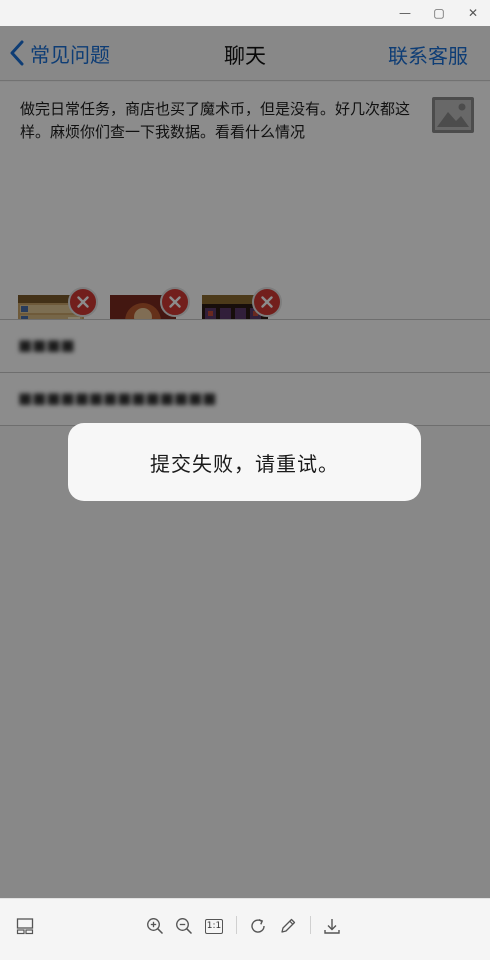 This screenshot has width=490, height=960. What do you see at coordinates (288, 926) in the screenshot?
I see `edit-icon` at bounding box center [288, 926].